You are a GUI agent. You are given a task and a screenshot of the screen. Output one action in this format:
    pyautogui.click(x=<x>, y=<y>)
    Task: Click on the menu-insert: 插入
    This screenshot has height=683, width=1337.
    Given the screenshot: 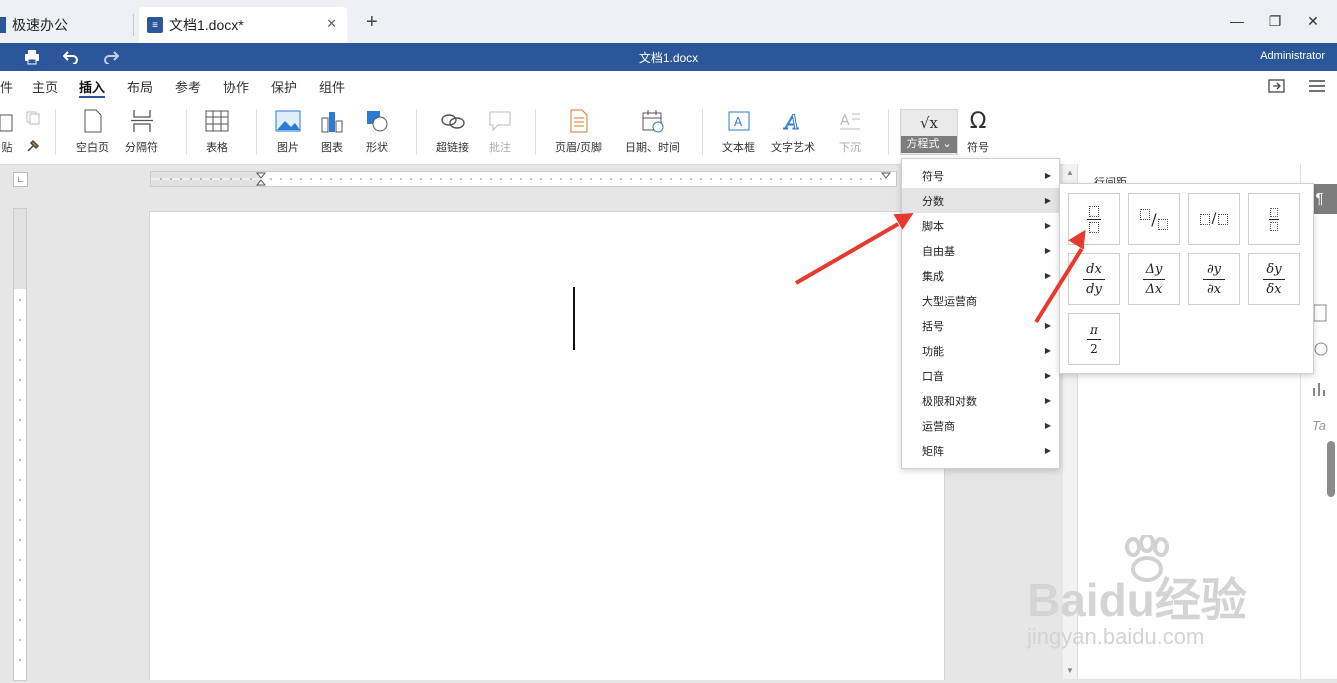 What is the action you would take?
    pyautogui.click(x=92, y=86)
    